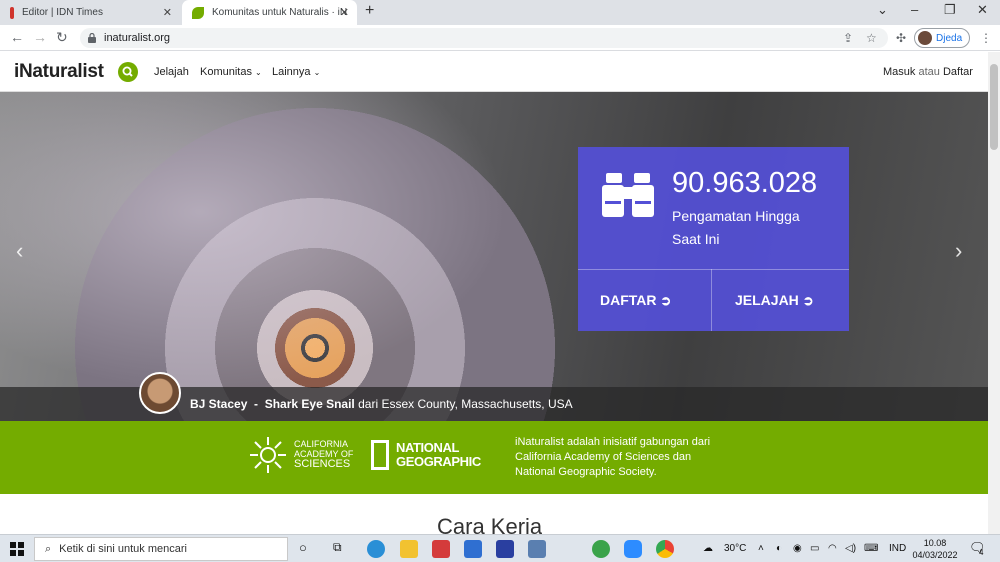 The image size is (1000, 562). I want to click on natgeo-line: NATIONAL, so click(427, 447).